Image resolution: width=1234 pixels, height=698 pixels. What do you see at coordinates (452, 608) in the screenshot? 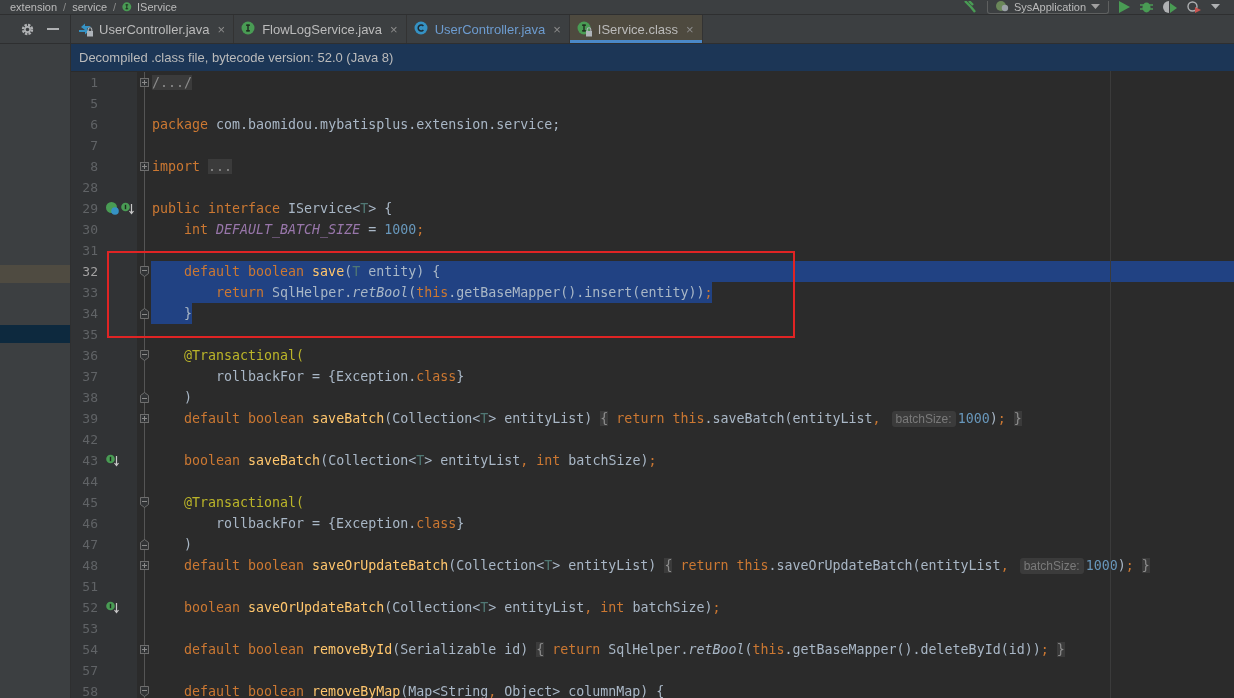
I see `code-line: boolean saveOrUpdateBatch(Collection<T> entityList, int batchSize);` at bounding box center [452, 608].